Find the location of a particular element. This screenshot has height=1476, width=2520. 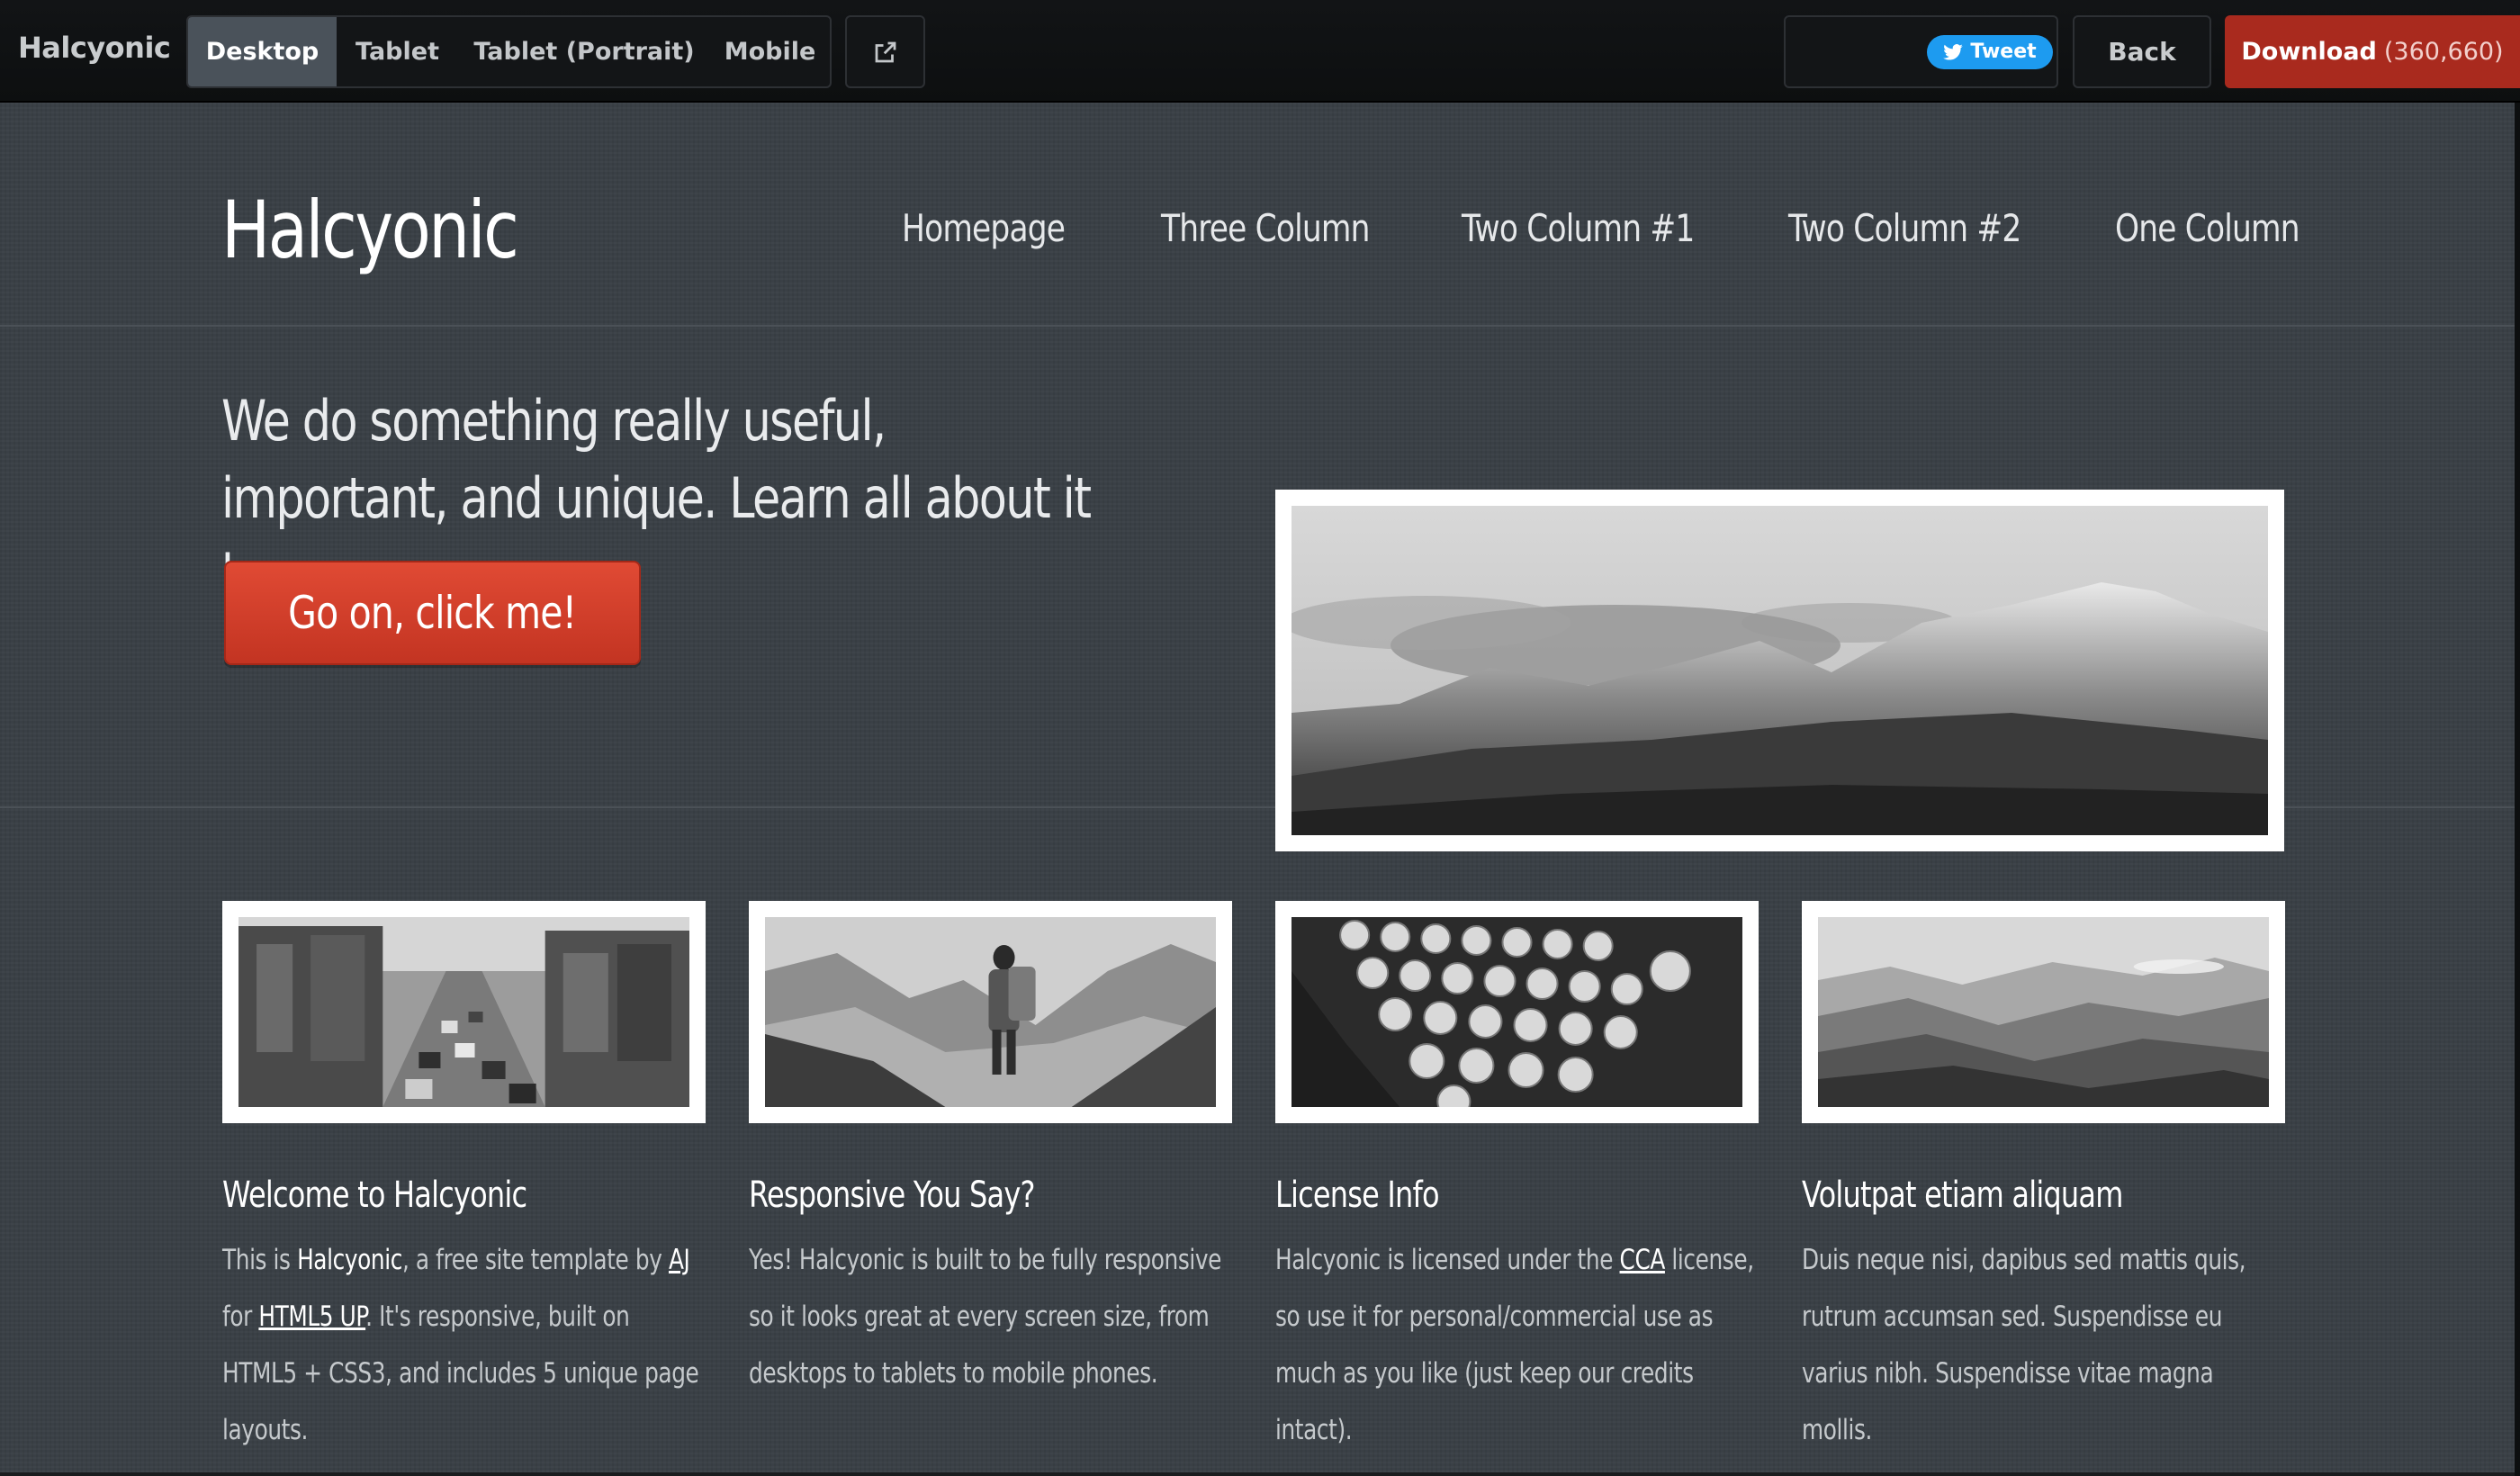

download-button: Download (360,660) is located at coordinates (2373, 51).